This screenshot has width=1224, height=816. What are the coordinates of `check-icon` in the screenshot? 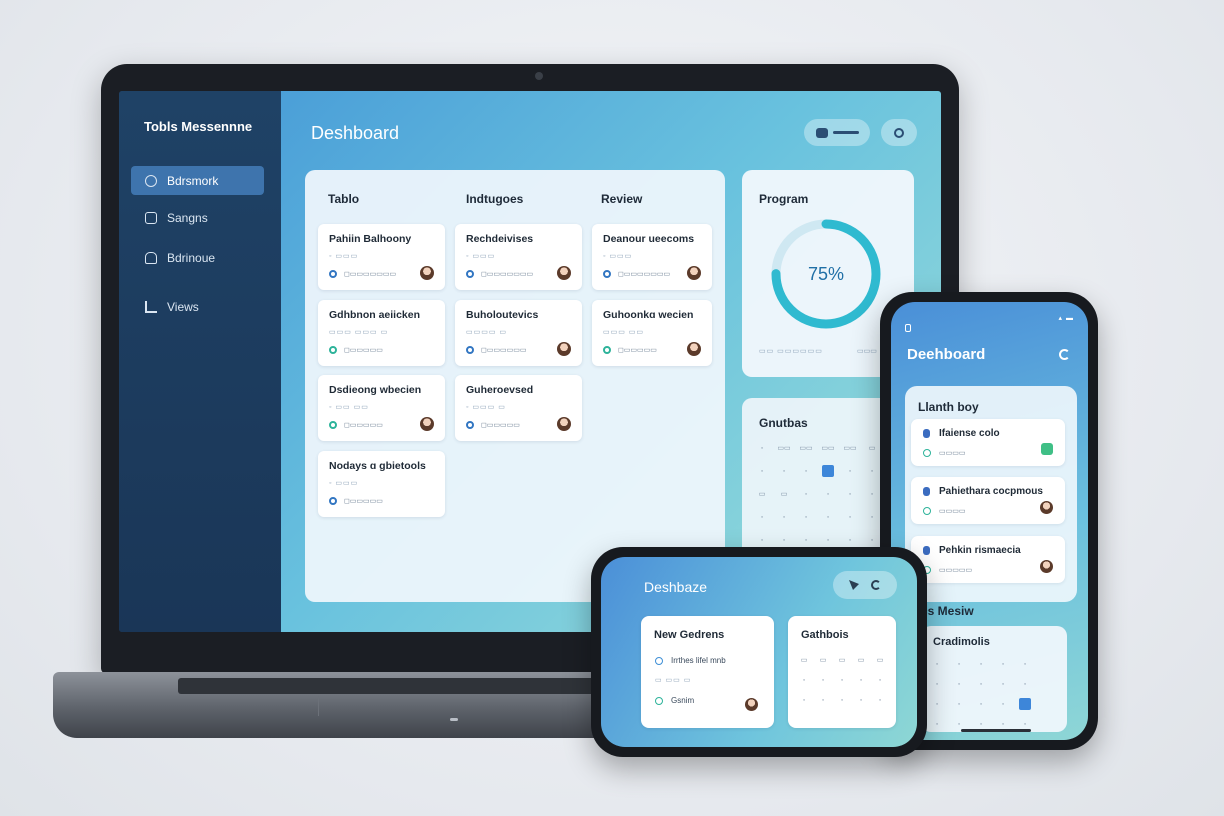 It's located at (1047, 449).